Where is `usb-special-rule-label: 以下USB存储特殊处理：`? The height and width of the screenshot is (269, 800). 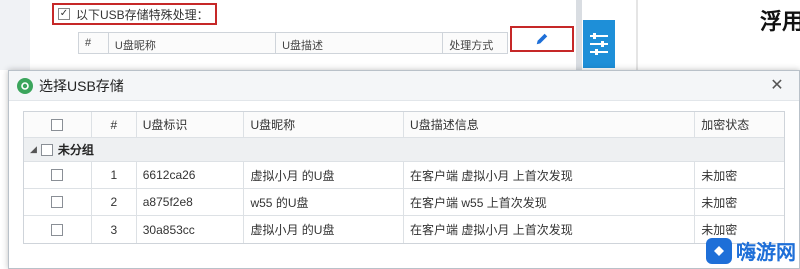
usb-special-rule-label: 以下USB存储特殊处理： is located at coordinates (142, 14).